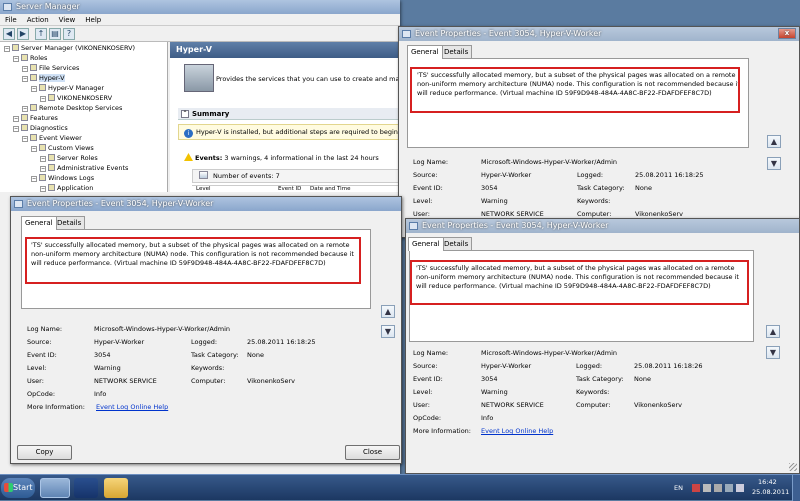 The image size is (800, 501). Describe the element at coordinates (72, 108) in the screenshot. I see `tree-node: − Remote Desktop Services` at that location.